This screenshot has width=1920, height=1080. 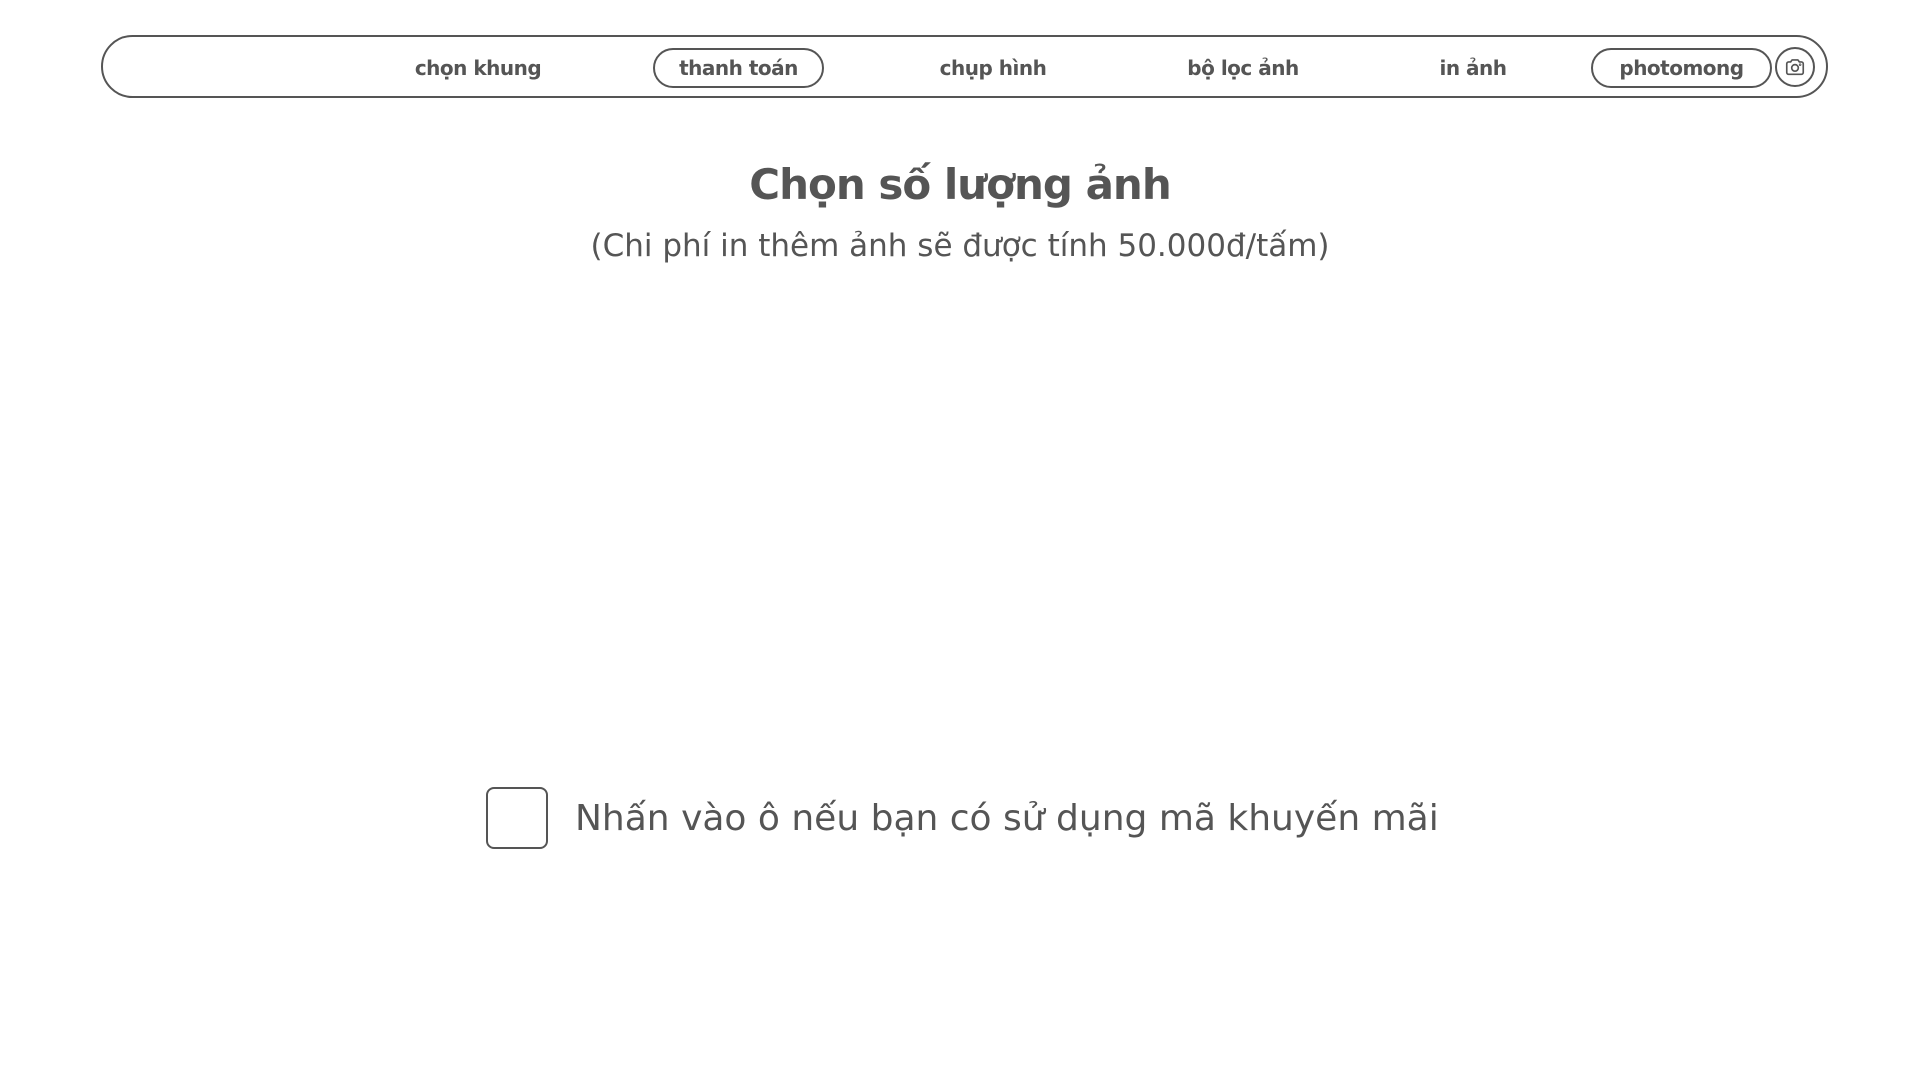 What do you see at coordinates (993, 68) in the screenshot?
I see `nav-item-chup-hinh: chụp hình` at bounding box center [993, 68].